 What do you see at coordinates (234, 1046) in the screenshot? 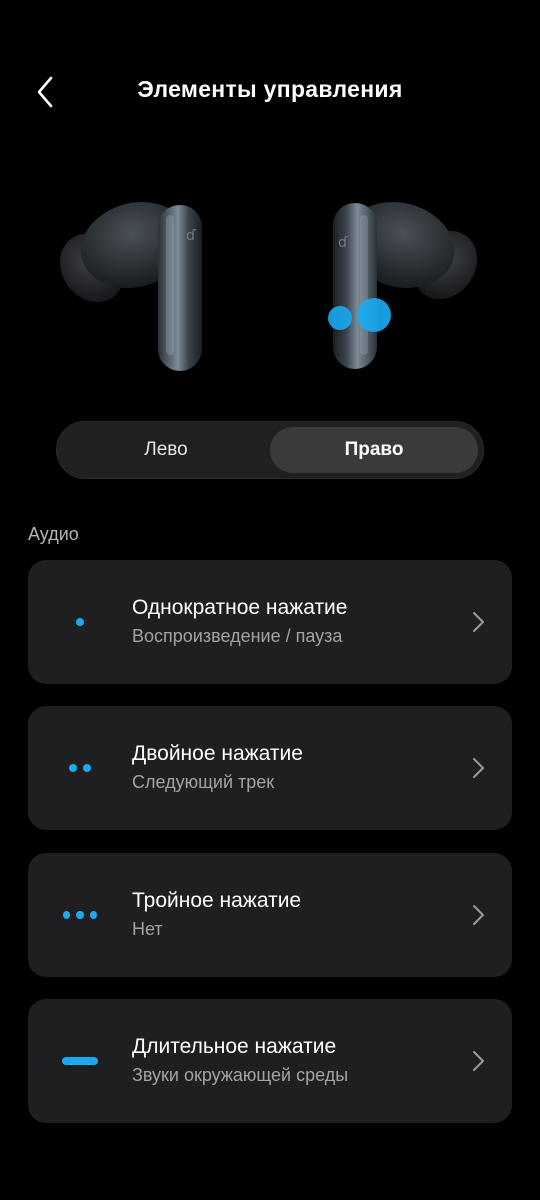
I see `control-title: Длительное нажатие` at bounding box center [234, 1046].